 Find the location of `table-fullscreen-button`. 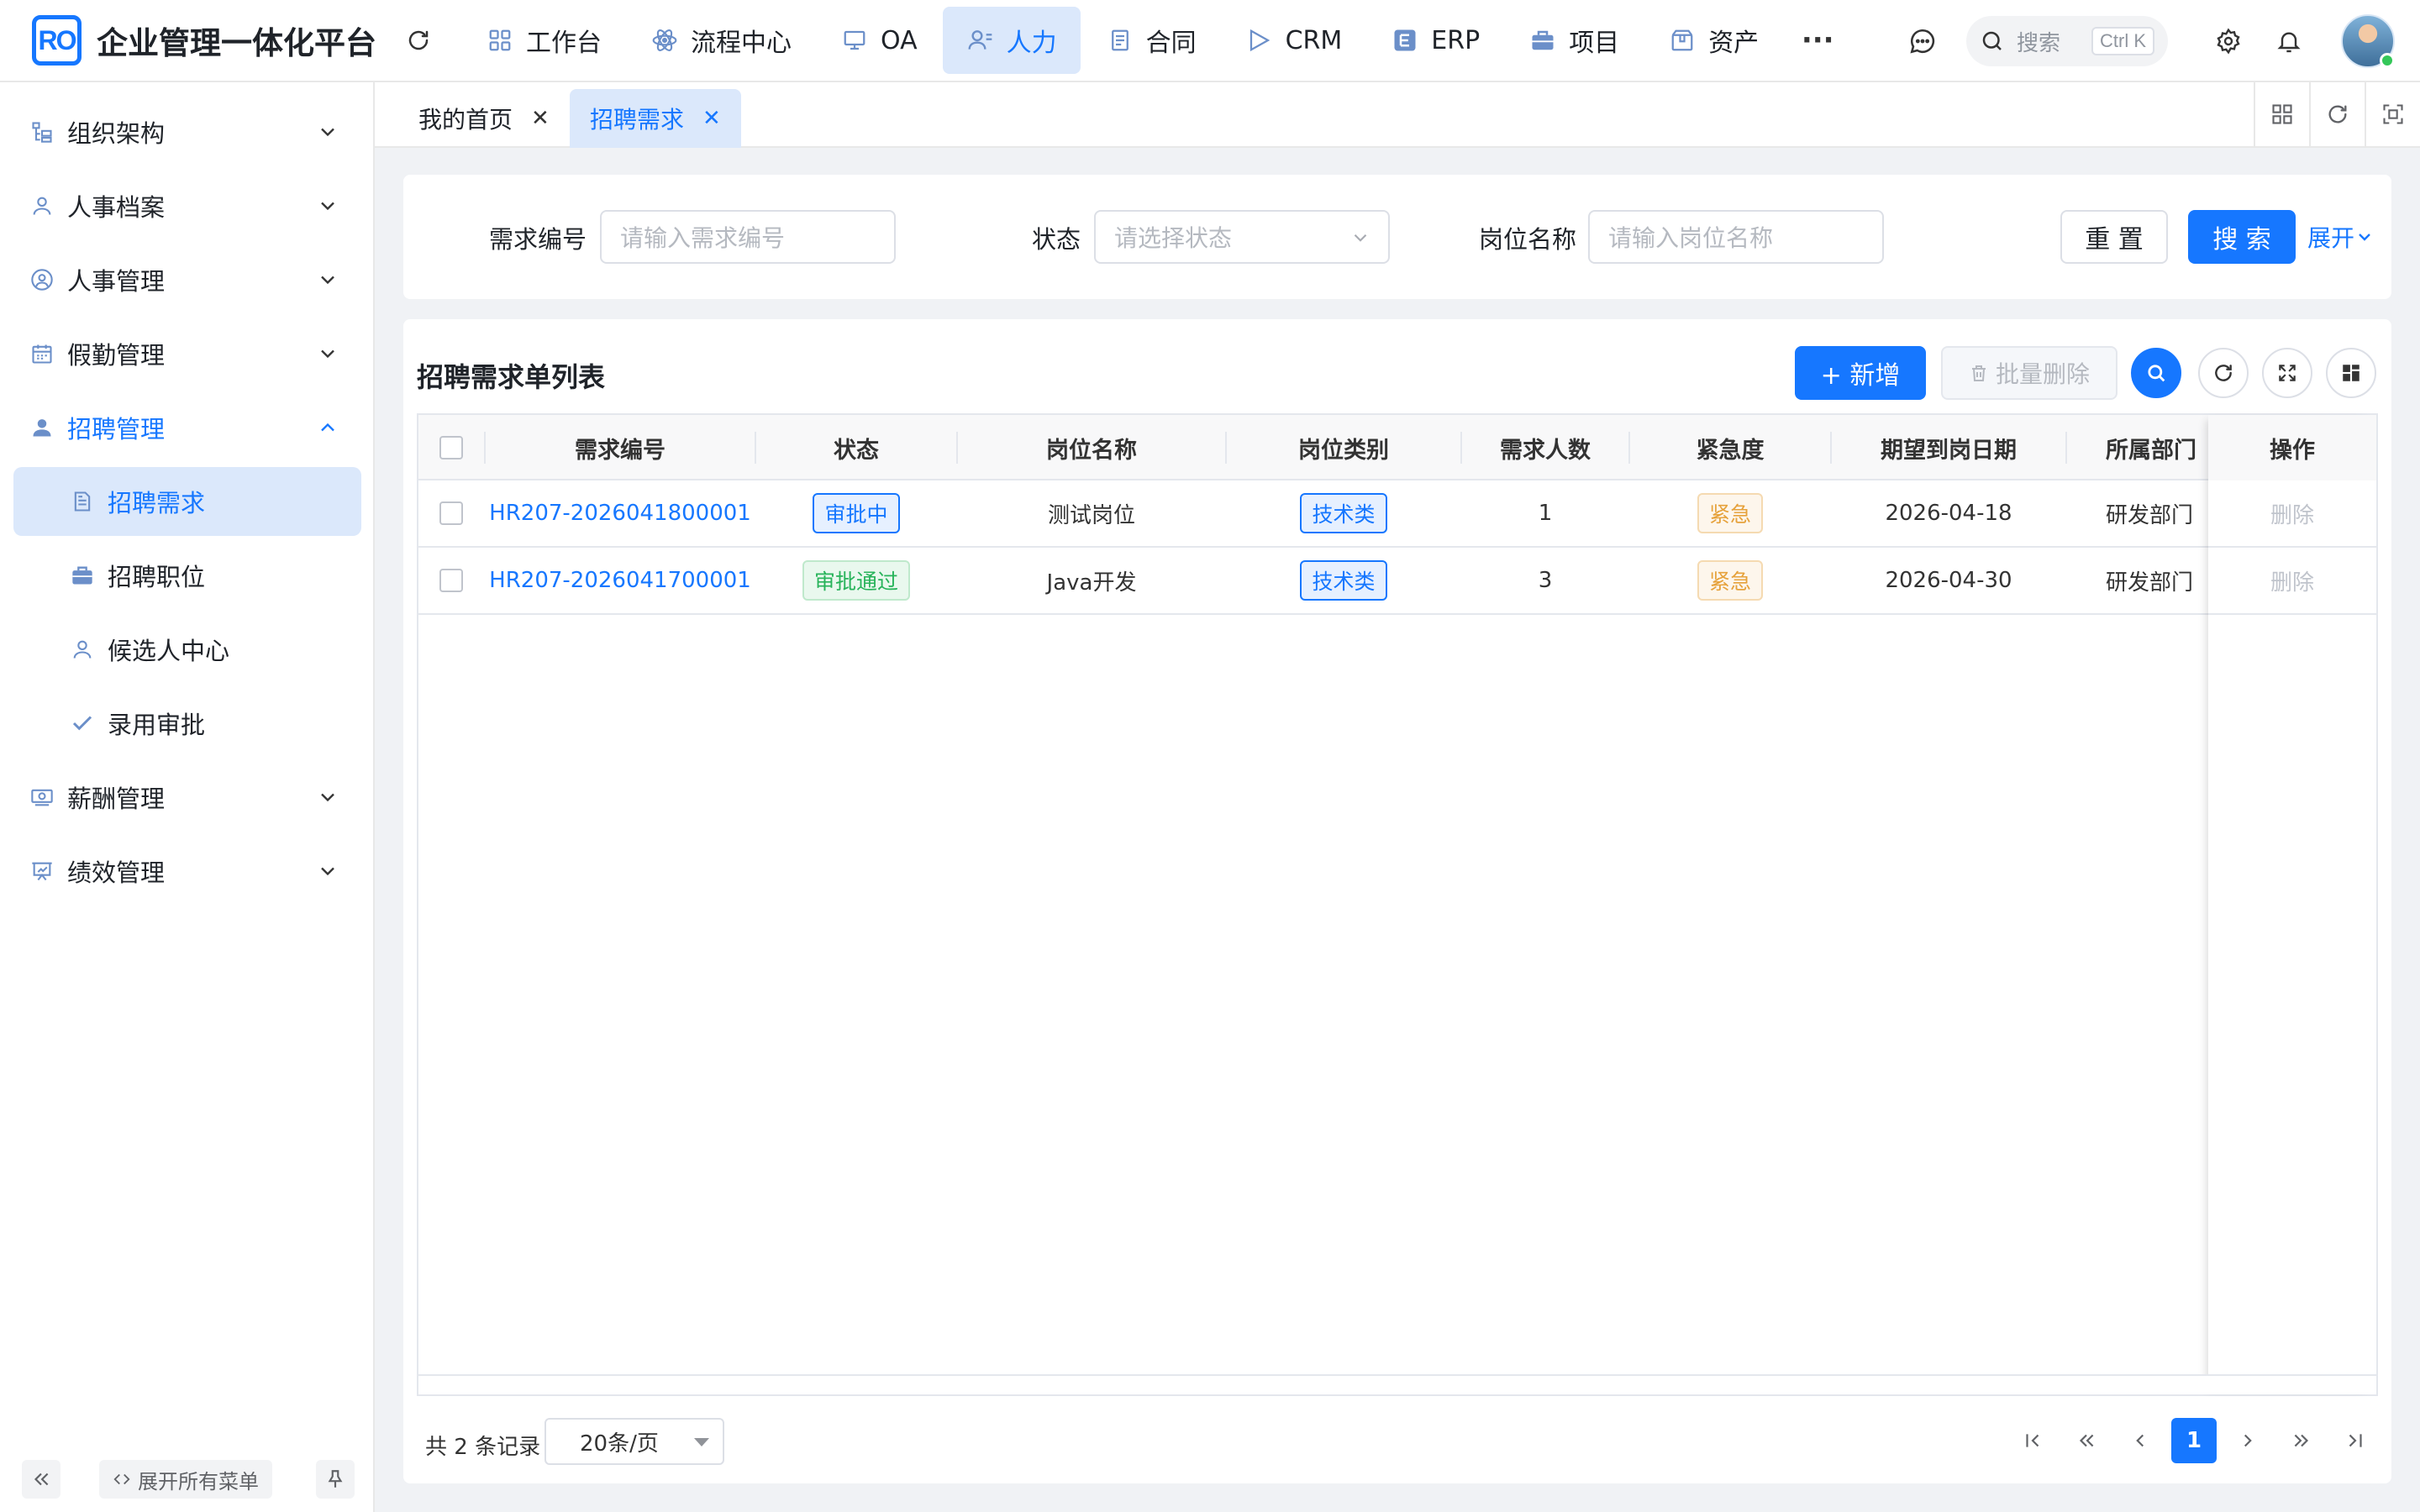

table-fullscreen-button is located at coordinates (2287, 373).